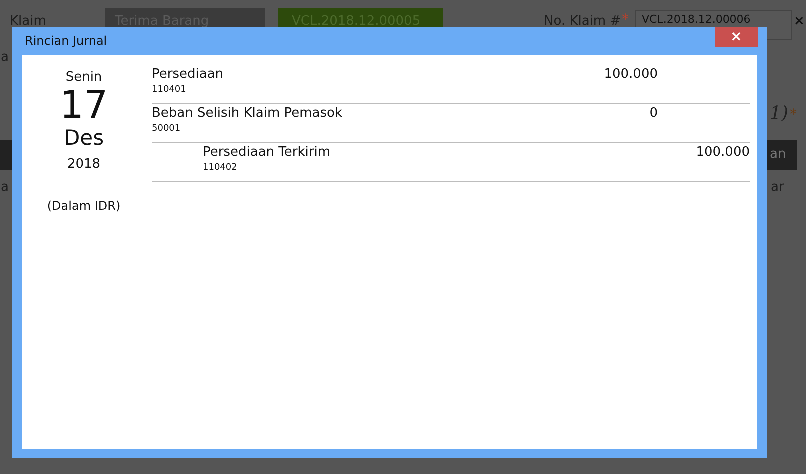 The width and height of the screenshot is (806, 474). I want to click on field-label: a, so click(5, 57).